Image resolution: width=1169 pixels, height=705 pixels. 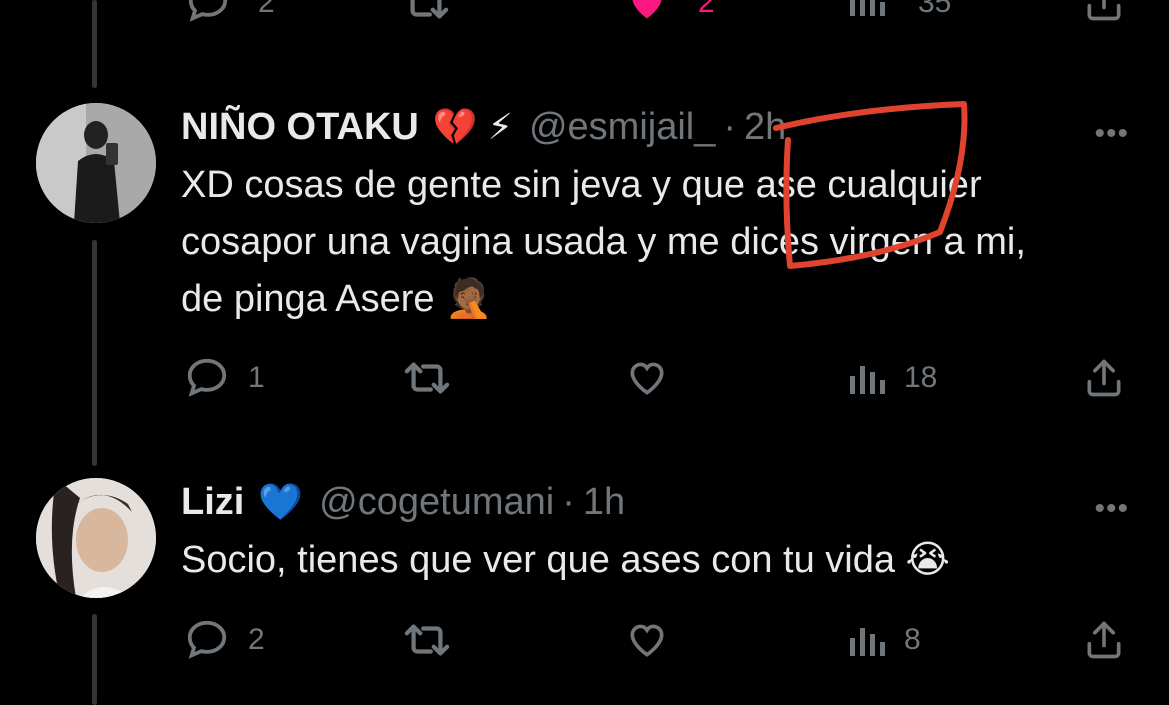 I want to click on user-handle: @cogetumani, so click(x=436, y=502).